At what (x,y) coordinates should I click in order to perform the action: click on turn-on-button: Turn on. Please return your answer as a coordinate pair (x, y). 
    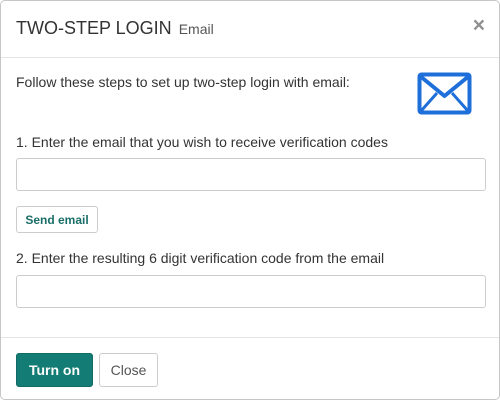
    Looking at the image, I should click on (54, 370).